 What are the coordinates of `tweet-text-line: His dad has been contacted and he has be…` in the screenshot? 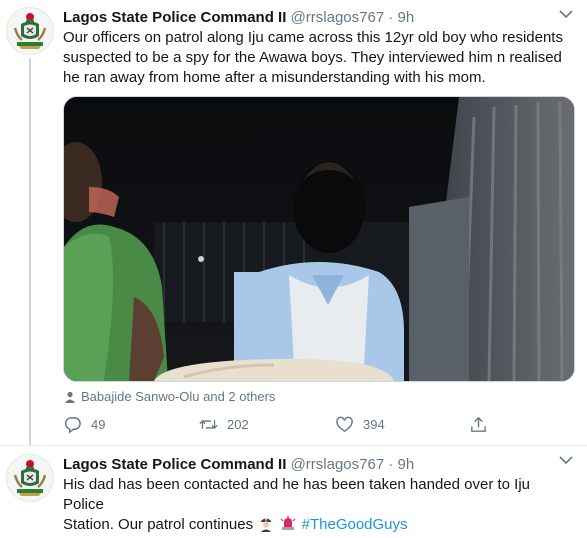 It's located at (297, 494).